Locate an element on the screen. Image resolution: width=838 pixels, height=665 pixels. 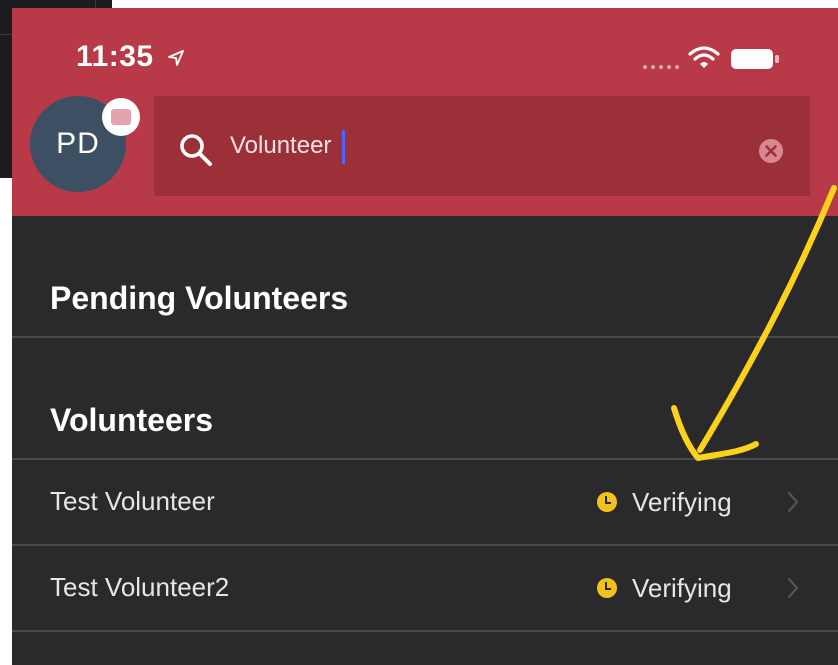
section-title-pending-volunteers: Pending Volunteers is located at coordinates (199, 298).